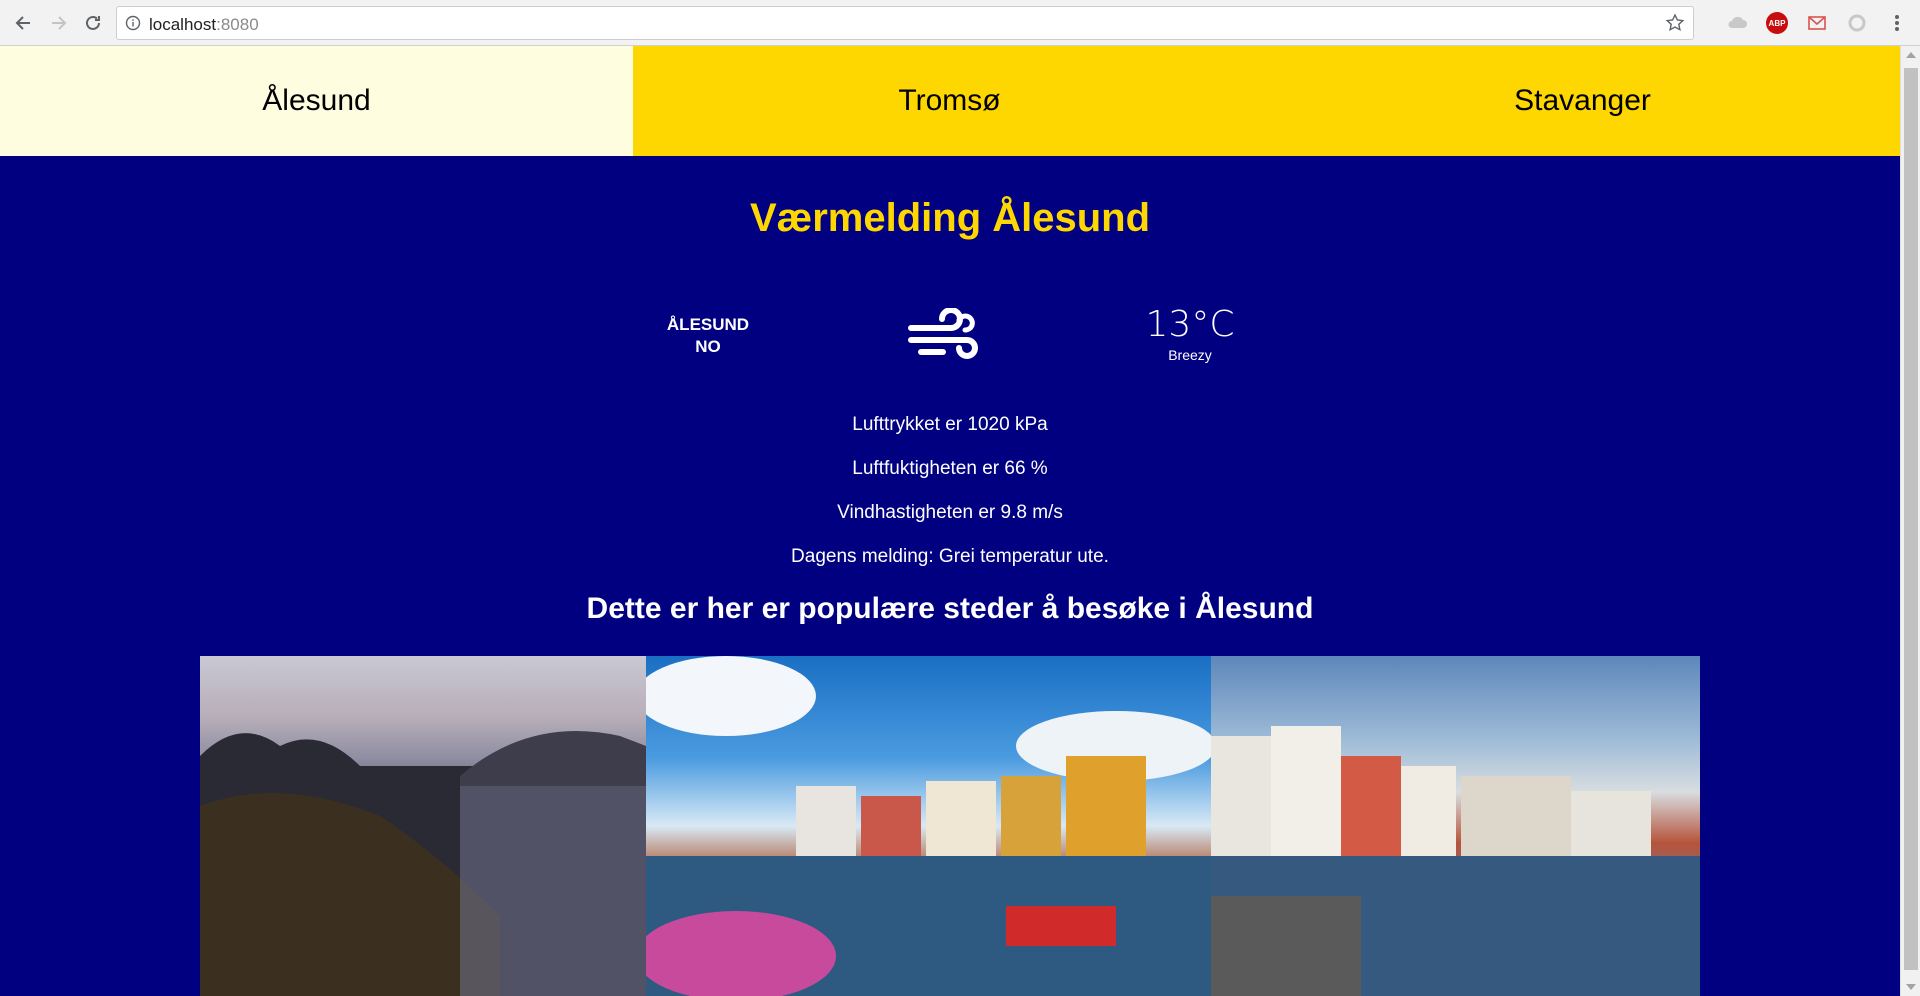 The height and width of the screenshot is (996, 1920). Describe the element at coordinates (1455, 826) in the screenshot. I see `photo-alesund-canal` at that location.